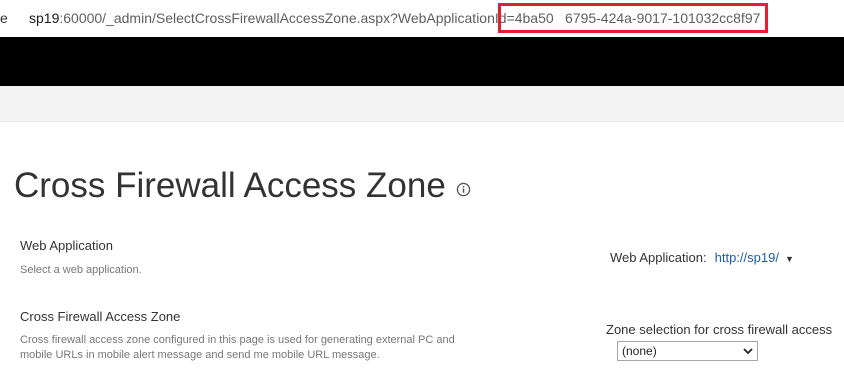  I want to click on page-title: Cross Firewall Access Zone, so click(242, 186).